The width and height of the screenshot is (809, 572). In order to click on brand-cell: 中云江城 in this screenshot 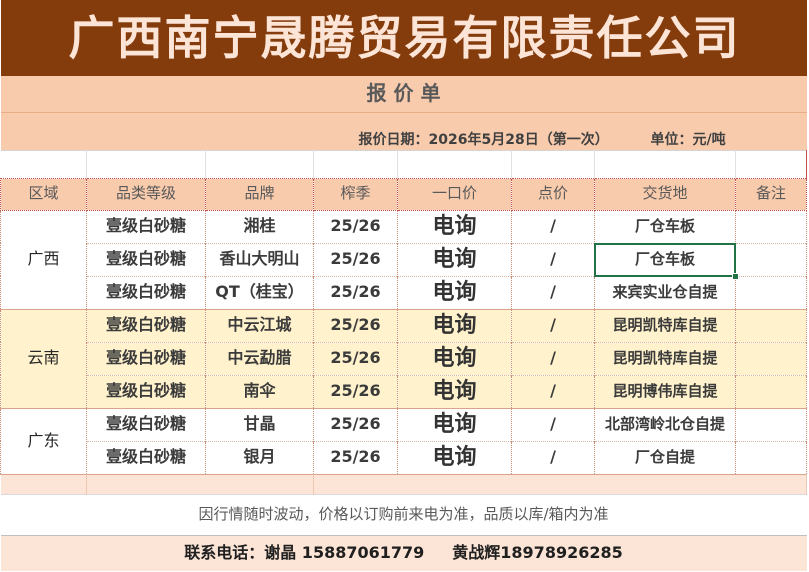, I will do `click(259, 325)`.